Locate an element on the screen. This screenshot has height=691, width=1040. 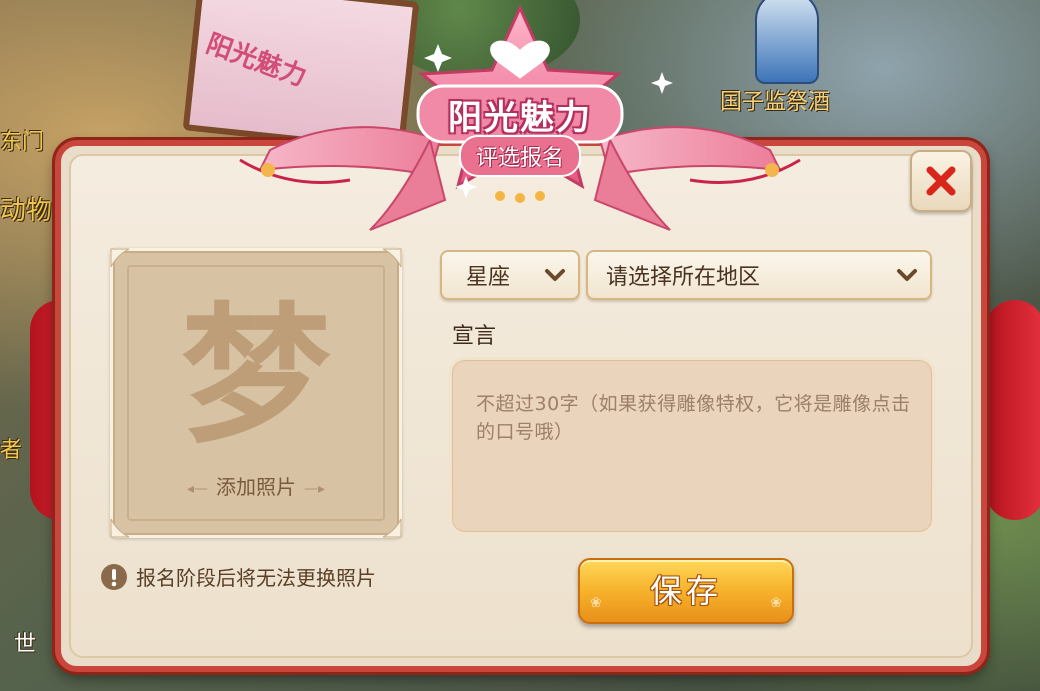
dream-logo-watermark-icon: 梦 is located at coordinates (255, 376).